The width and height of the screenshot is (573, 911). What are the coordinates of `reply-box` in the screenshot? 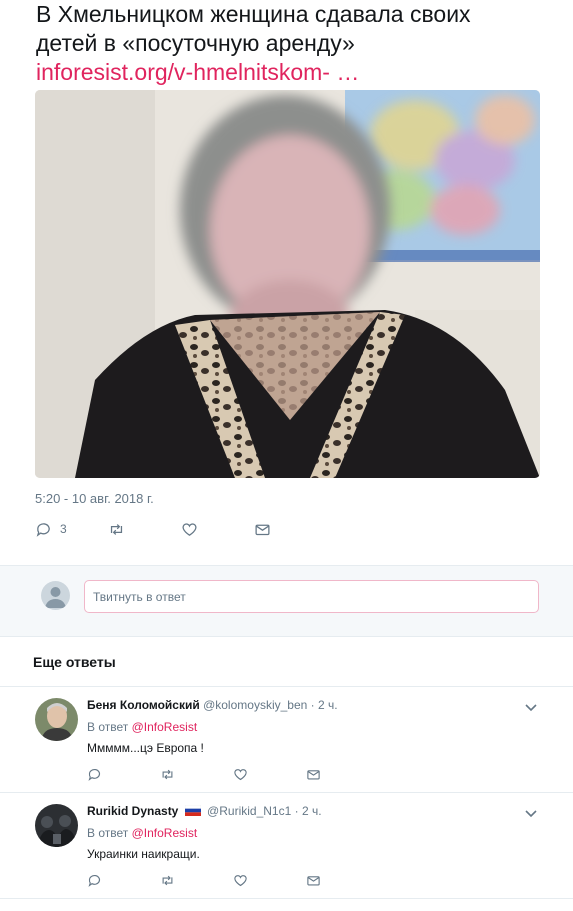 It's located at (286, 601).